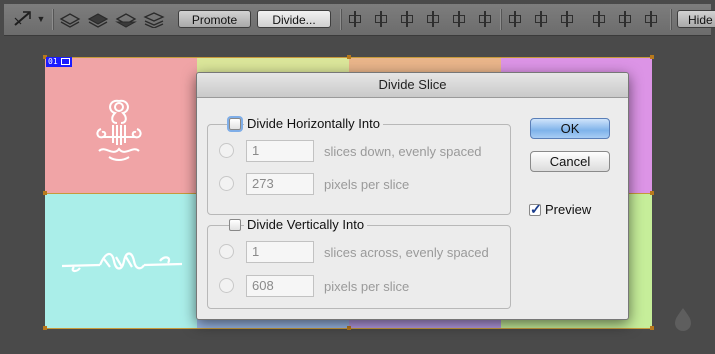 This screenshot has width=715, height=354. What do you see at coordinates (381, 19) in the screenshot?
I see `align-vertical-centers-icon` at bounding box center [381, 19].